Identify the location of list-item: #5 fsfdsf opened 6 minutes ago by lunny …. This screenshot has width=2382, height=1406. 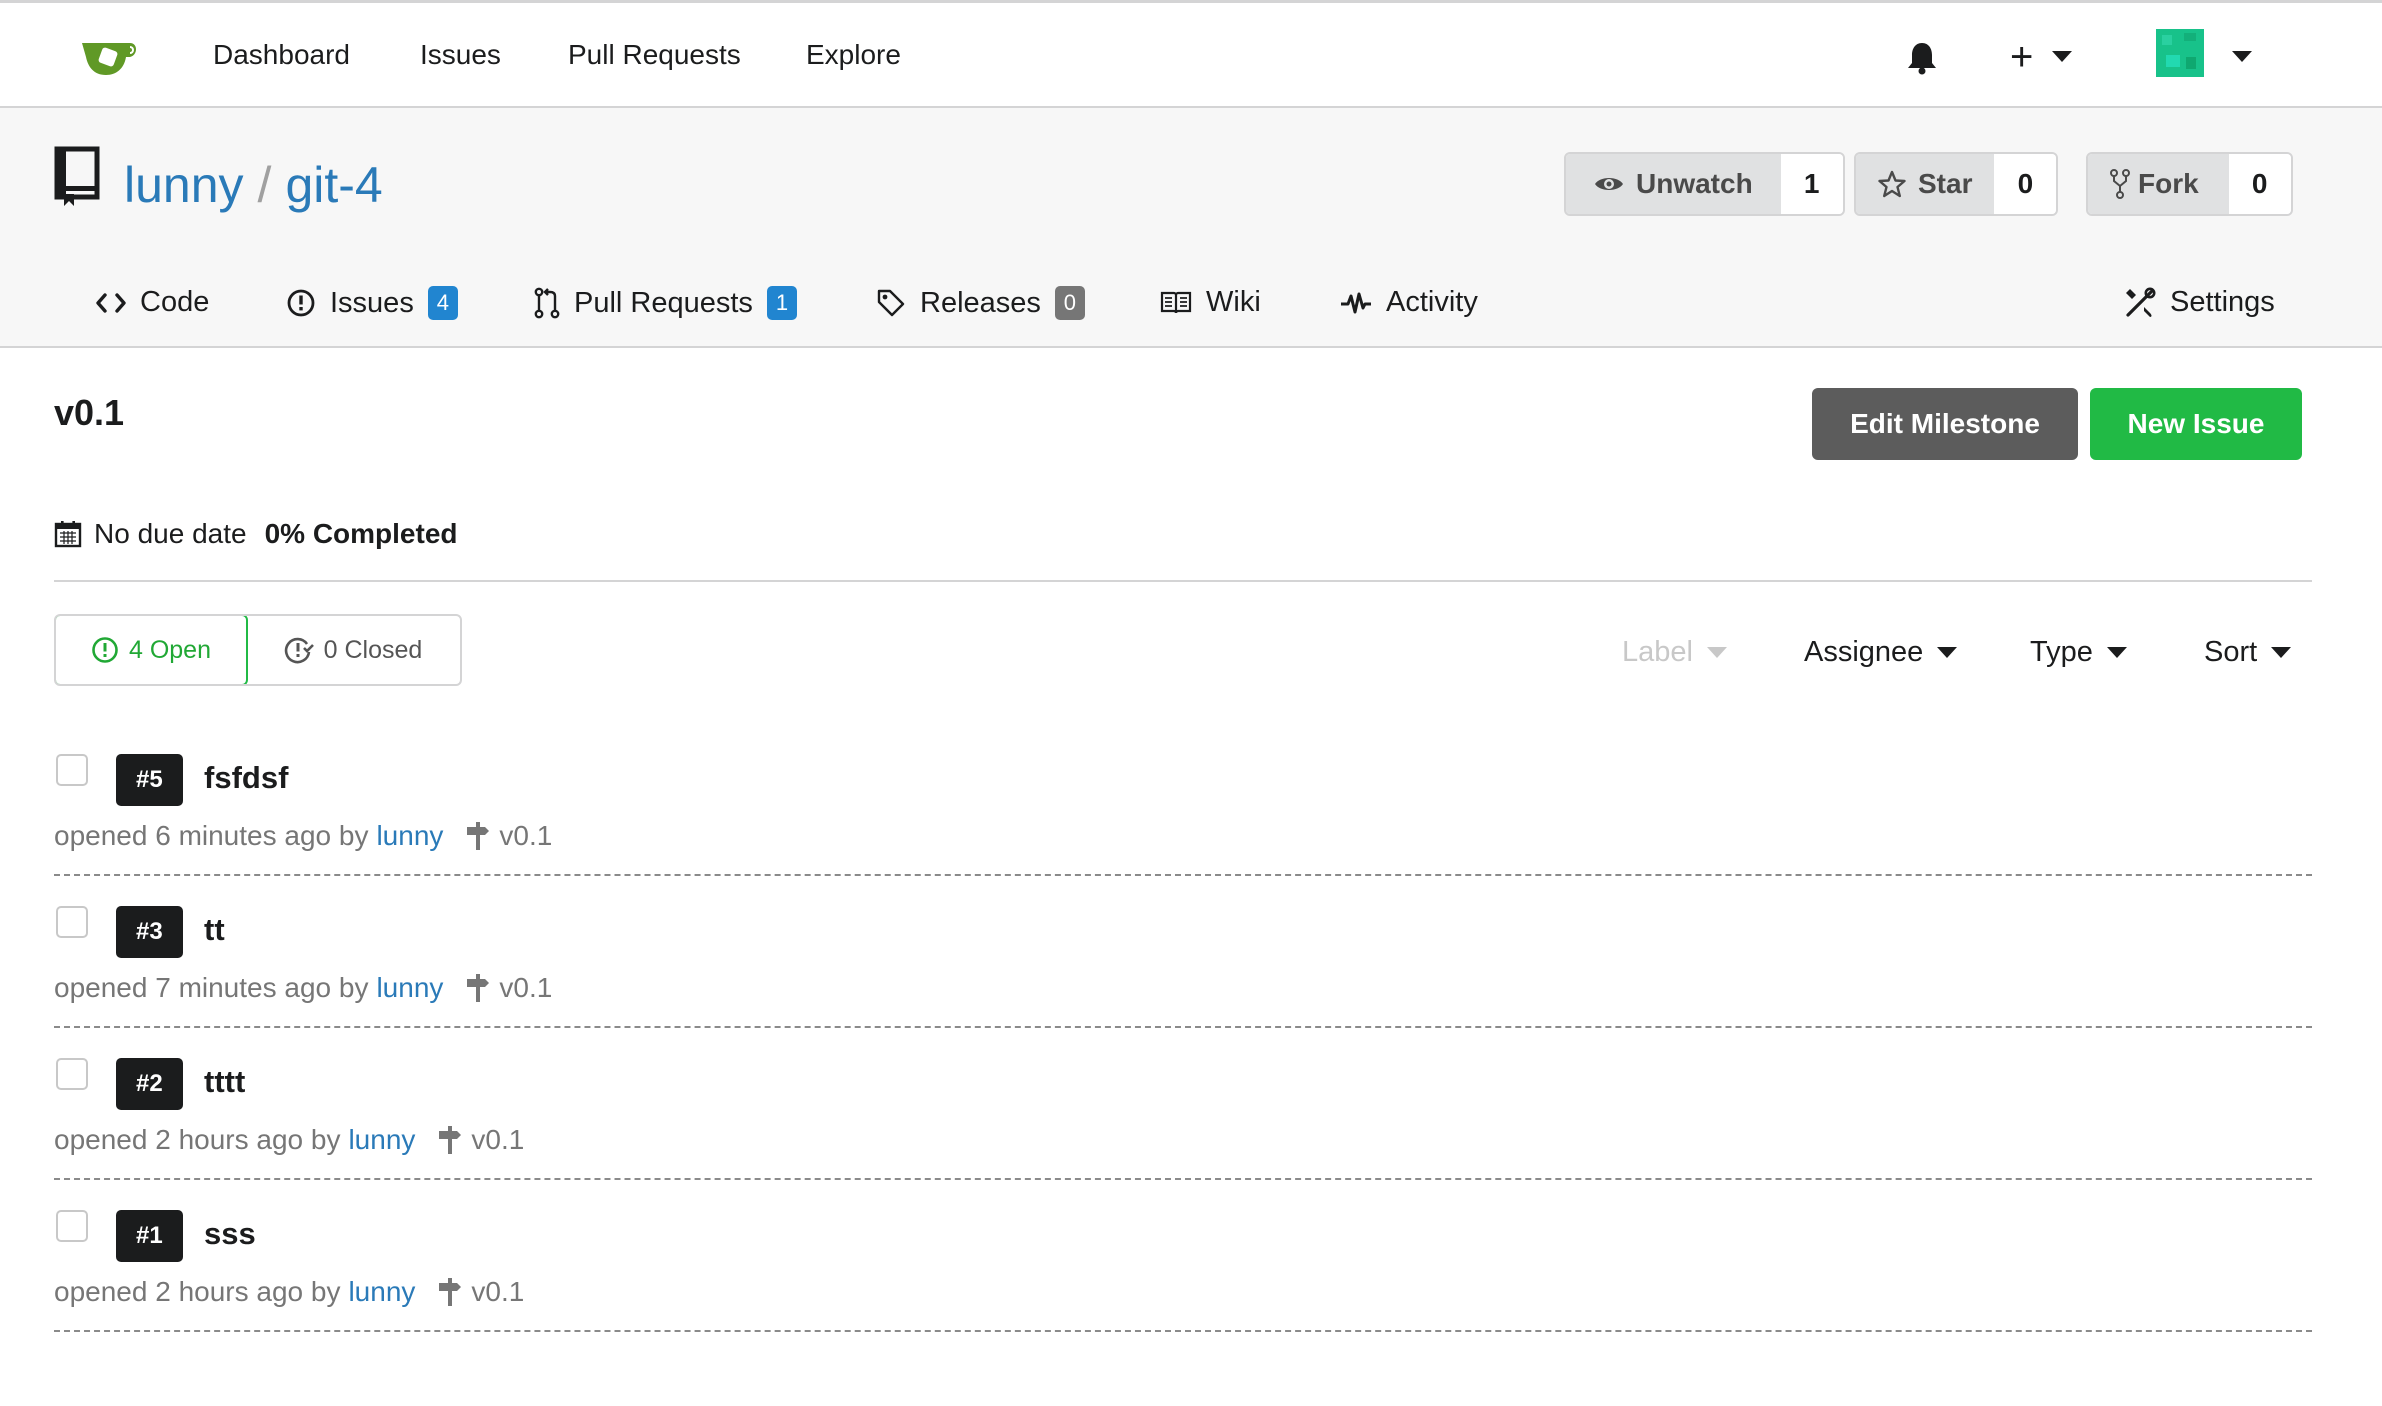
(1183, 830).